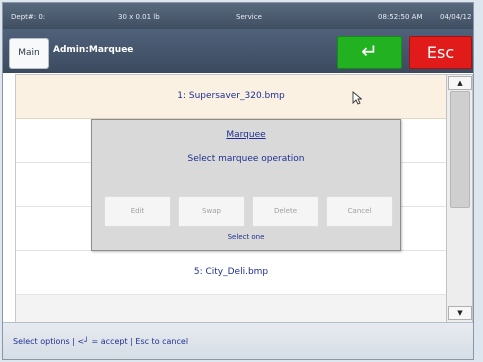 This screenshot has width=483, height=362. What do you see at coordinates (231, 273) in the screenshot?
I see `list-item: 5: City_Deli.bmp` at bounding box center [231, 273].